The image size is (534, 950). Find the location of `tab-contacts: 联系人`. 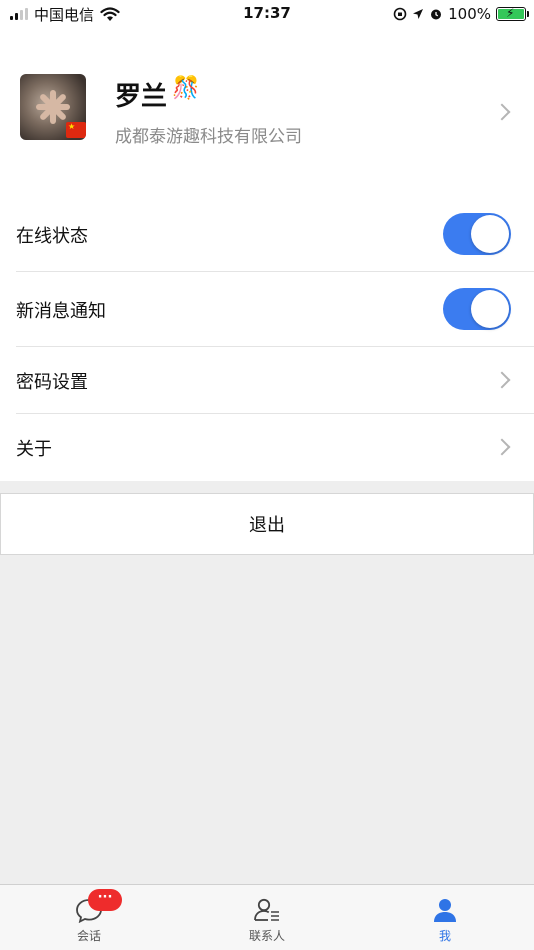

tab-contacts: 联系人 is located at coordinates (267, 917).